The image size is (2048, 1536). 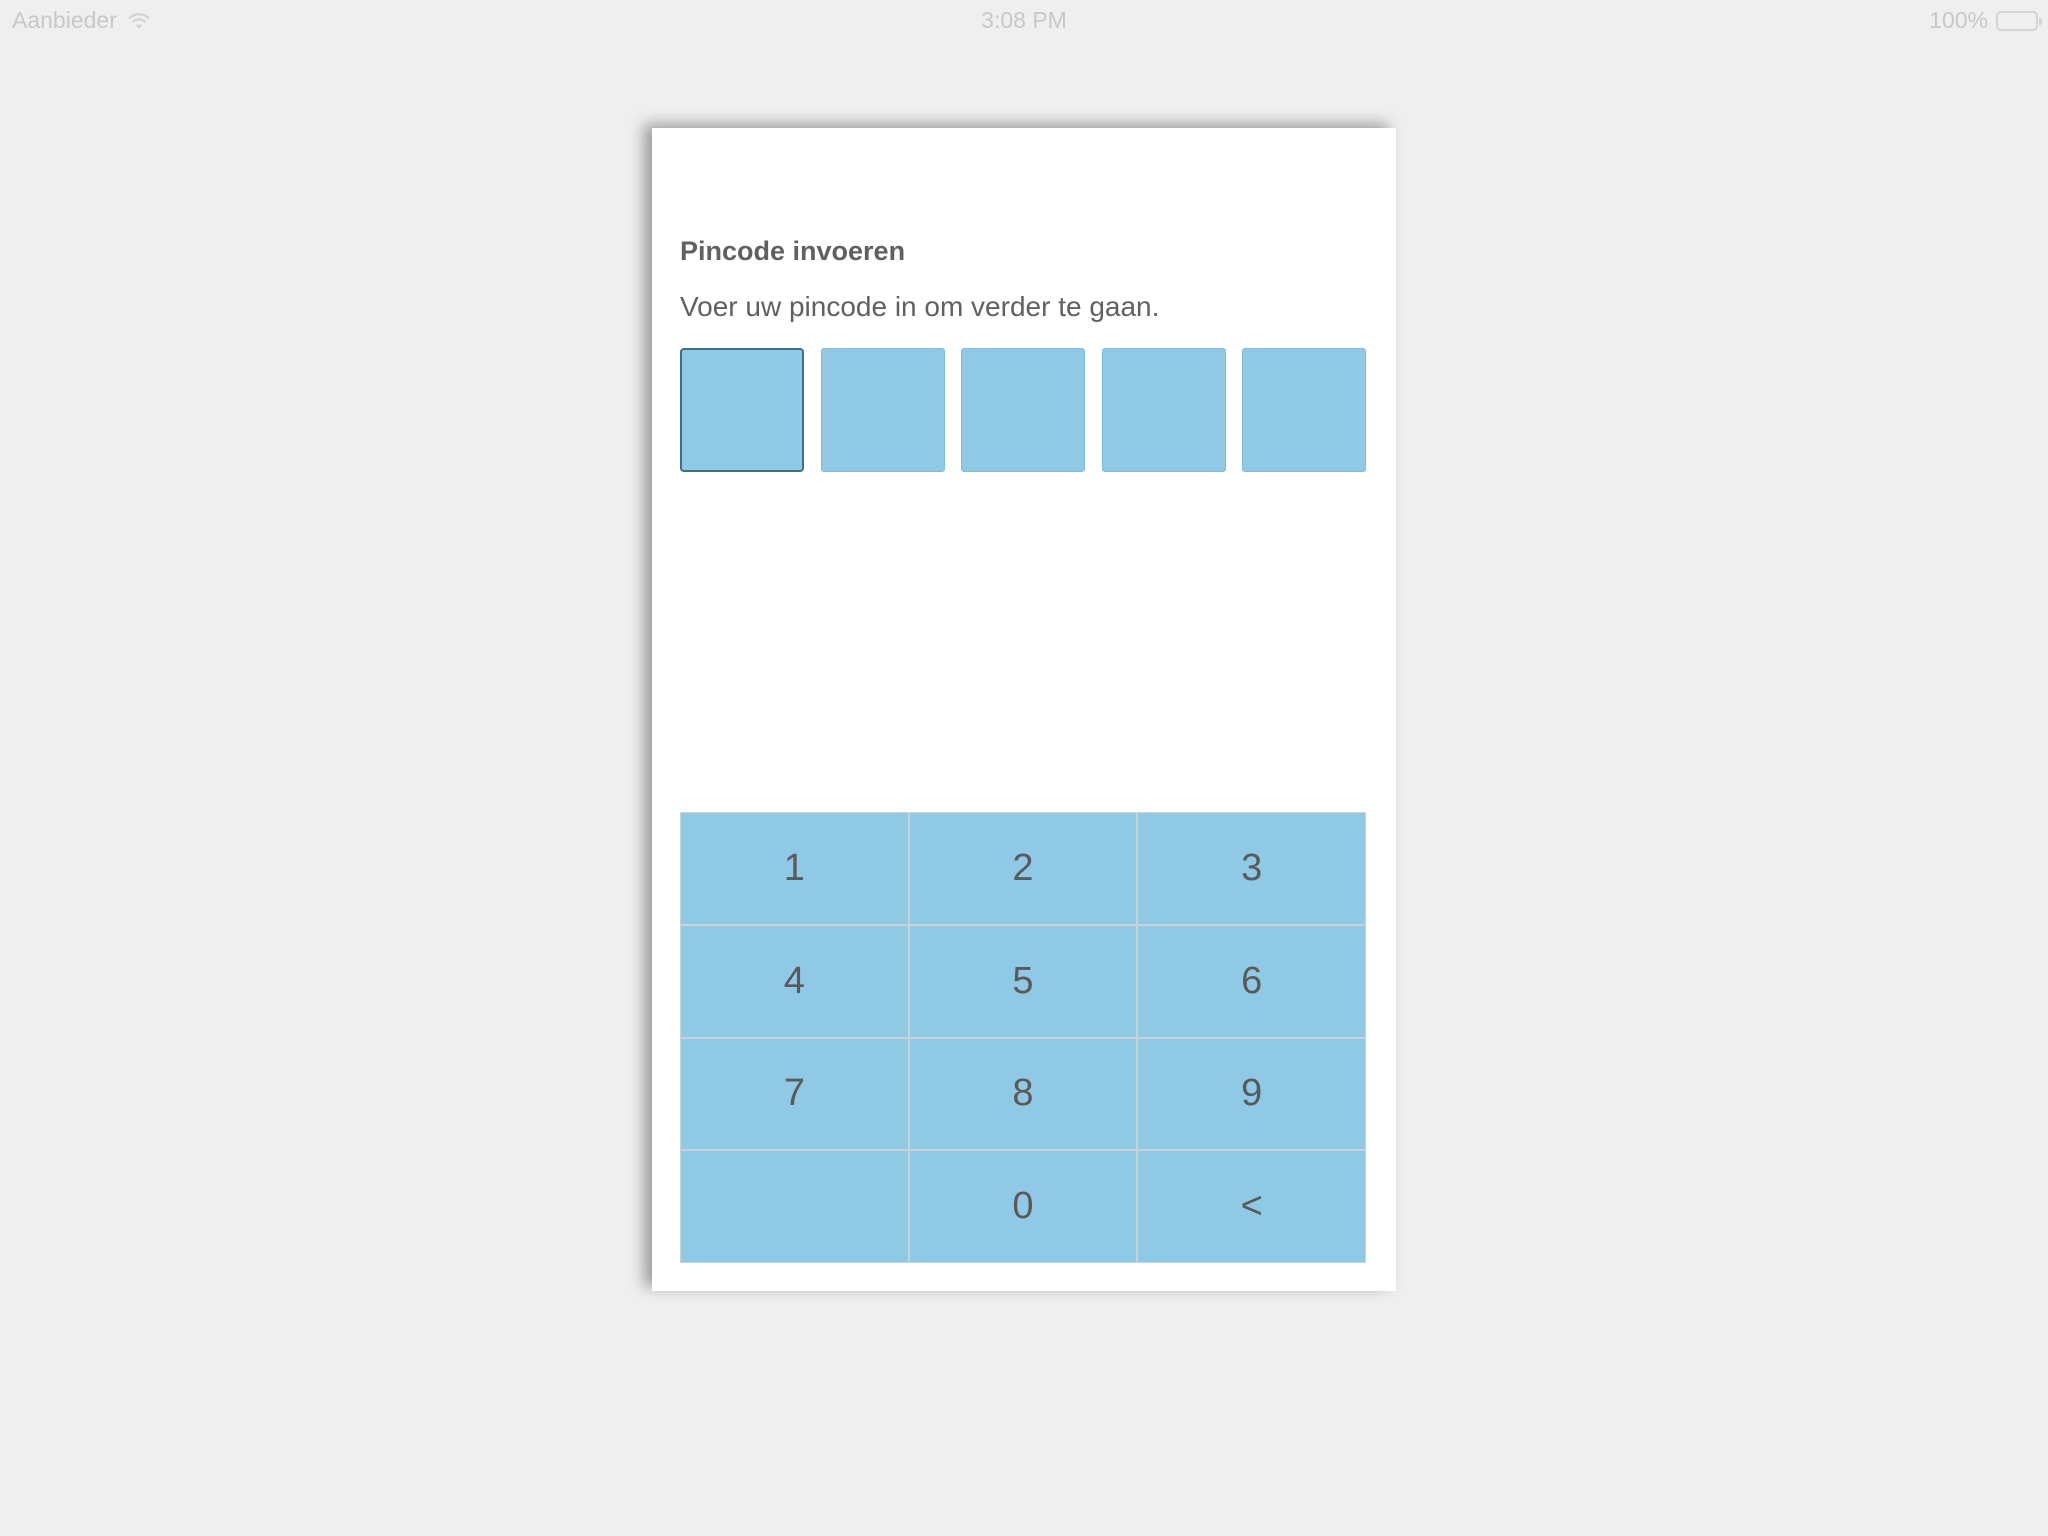 I want to click on clock: 3:08 PM, so click(x=1024, y=20).